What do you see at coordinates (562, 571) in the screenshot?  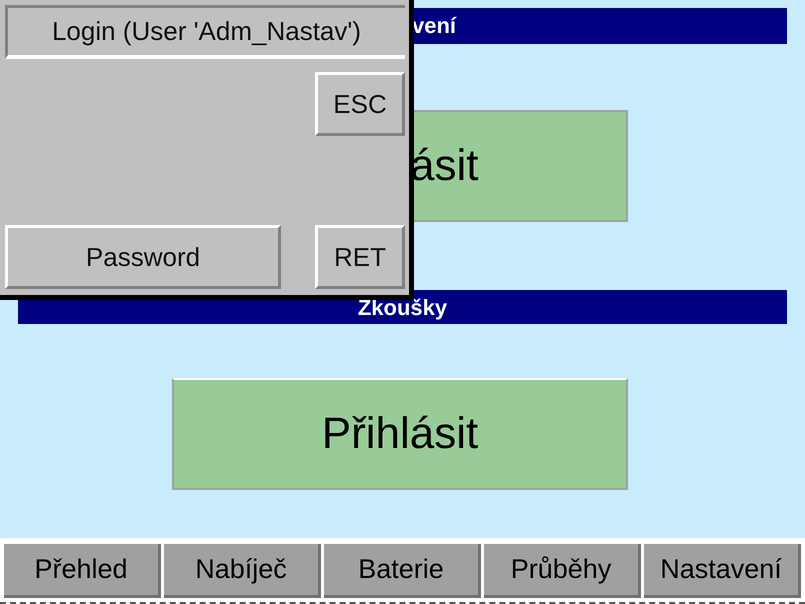 I see `nav-tab: Průběhy` at bounding box center [562, 571].